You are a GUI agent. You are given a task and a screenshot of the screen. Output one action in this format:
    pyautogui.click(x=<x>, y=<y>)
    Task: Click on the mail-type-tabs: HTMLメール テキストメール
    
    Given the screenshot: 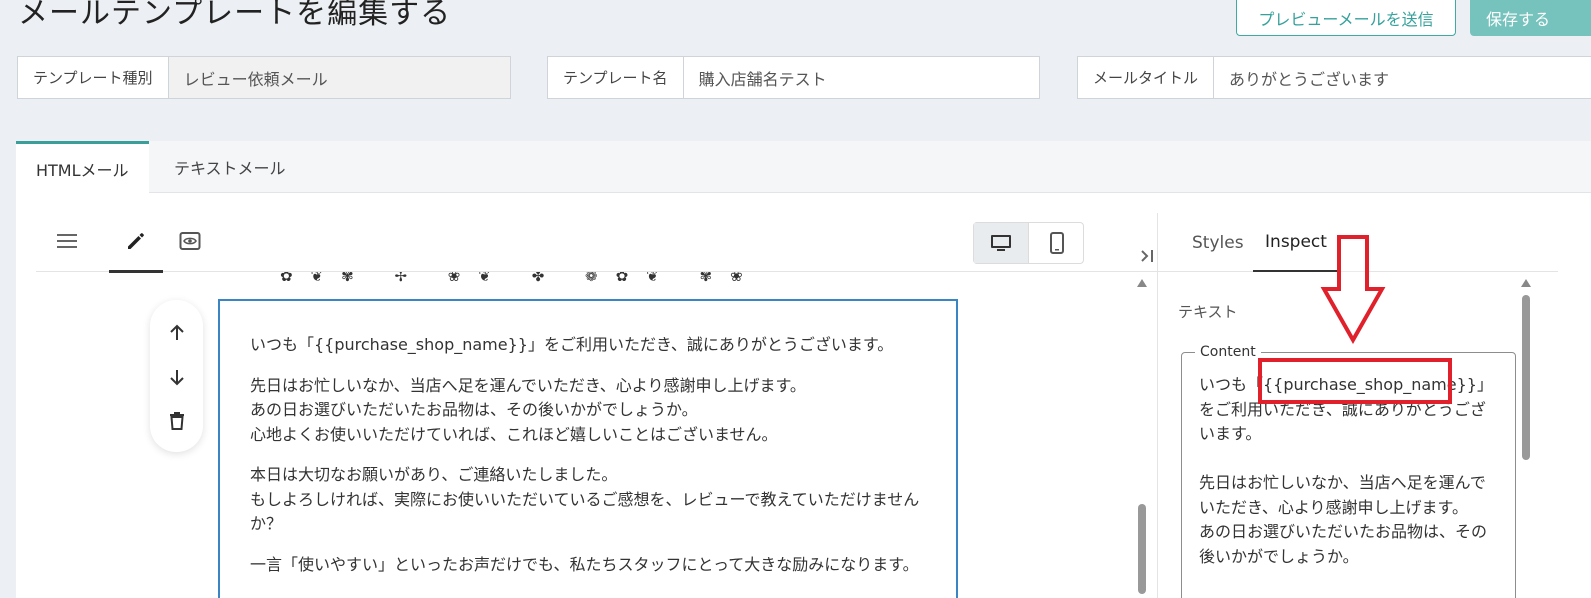 What is the action you would take?
    pyautogui.click(x=803, y=167)
    